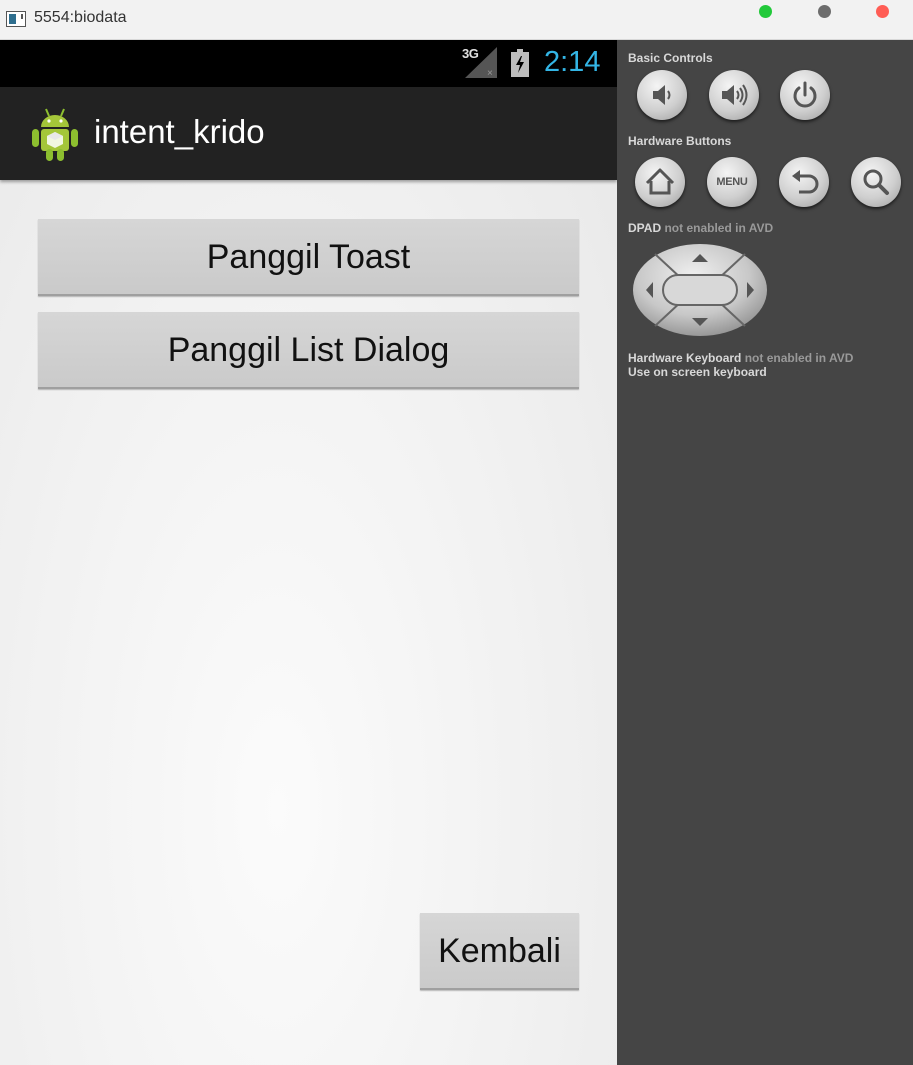 Image resolution: width=913 pixels, height=1065 pixels. I want to click on power-icon, so click(805, 94).